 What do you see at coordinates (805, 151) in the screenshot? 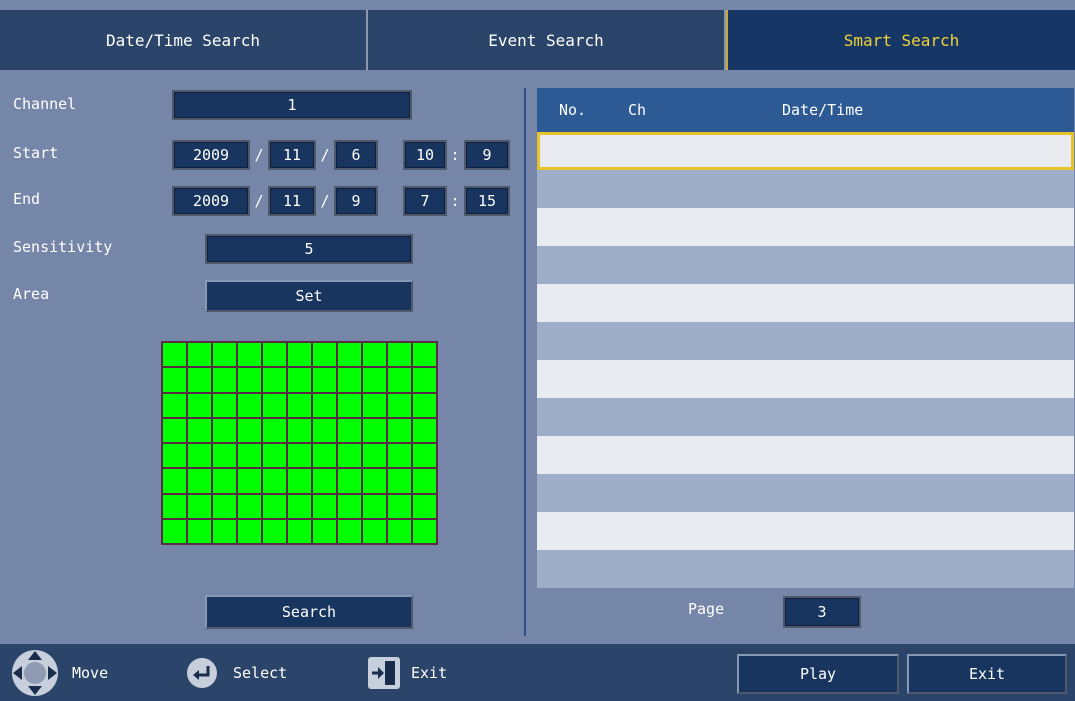
I see `result-row-selected` at bounding box center [805, 151].